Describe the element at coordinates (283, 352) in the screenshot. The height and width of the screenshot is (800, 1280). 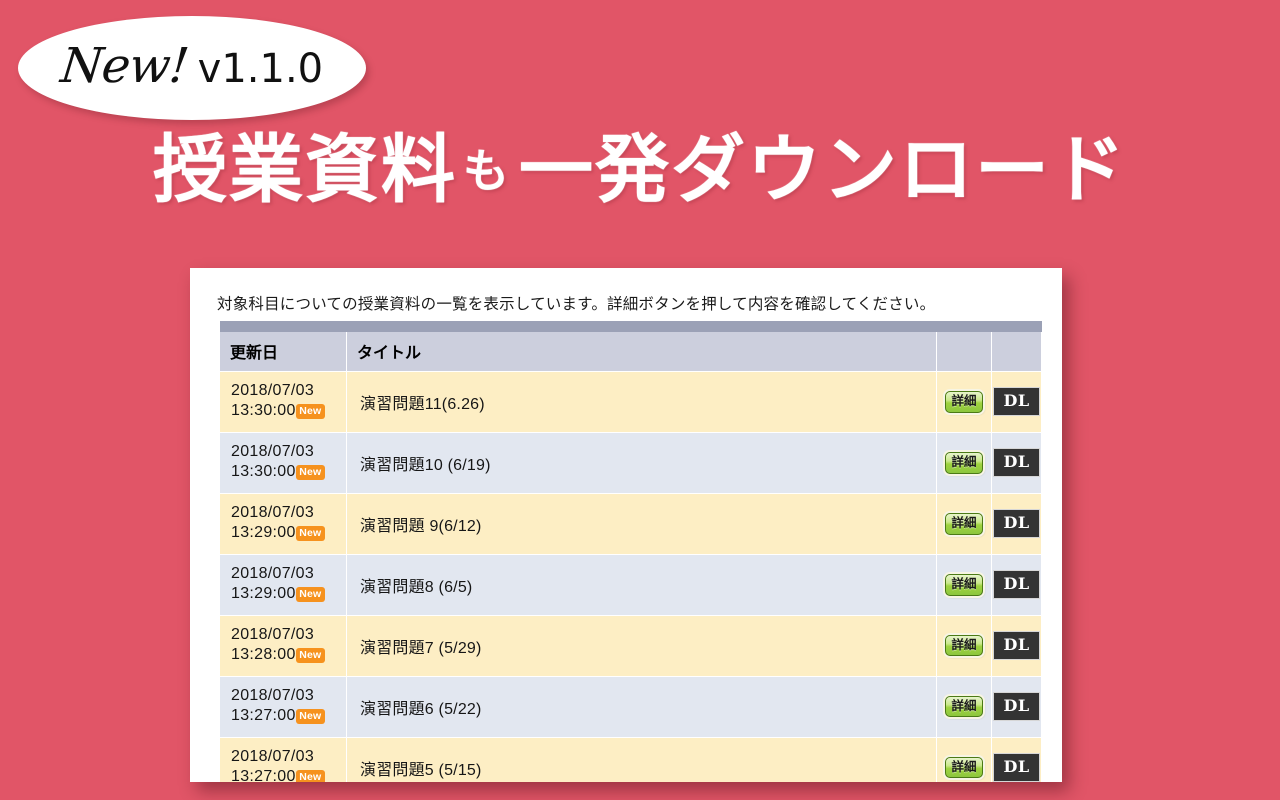
I see `column-header-date: 更新日` at that location.